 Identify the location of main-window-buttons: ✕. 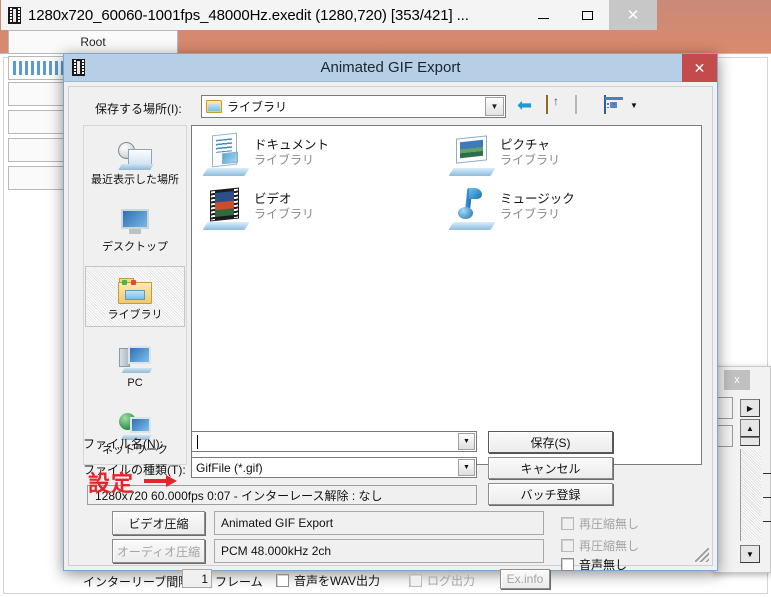
(589, 15).